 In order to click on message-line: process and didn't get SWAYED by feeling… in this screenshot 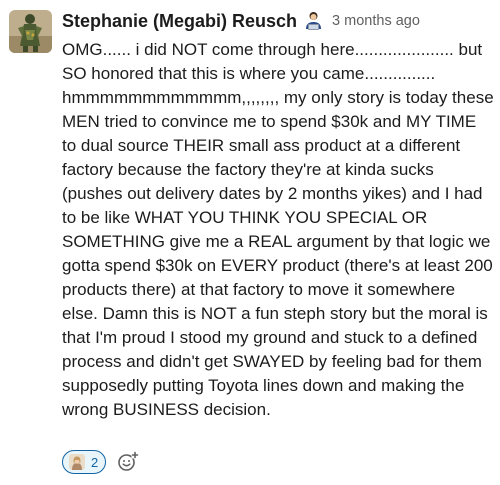, I will do `click(272, 361)`.